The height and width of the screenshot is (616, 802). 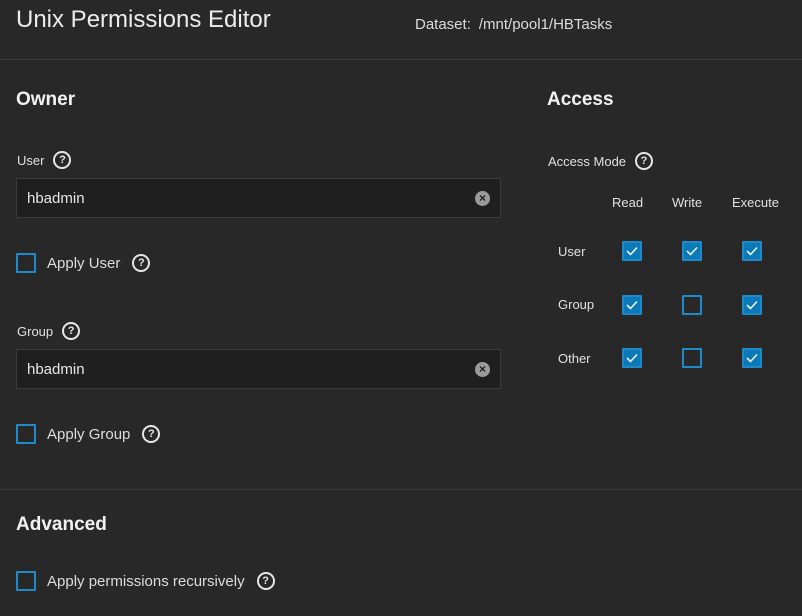 What do you see at coordinates (628, 202) in the screenshot?
I see `column-header-read: Read` at bounding box center [628, 202].